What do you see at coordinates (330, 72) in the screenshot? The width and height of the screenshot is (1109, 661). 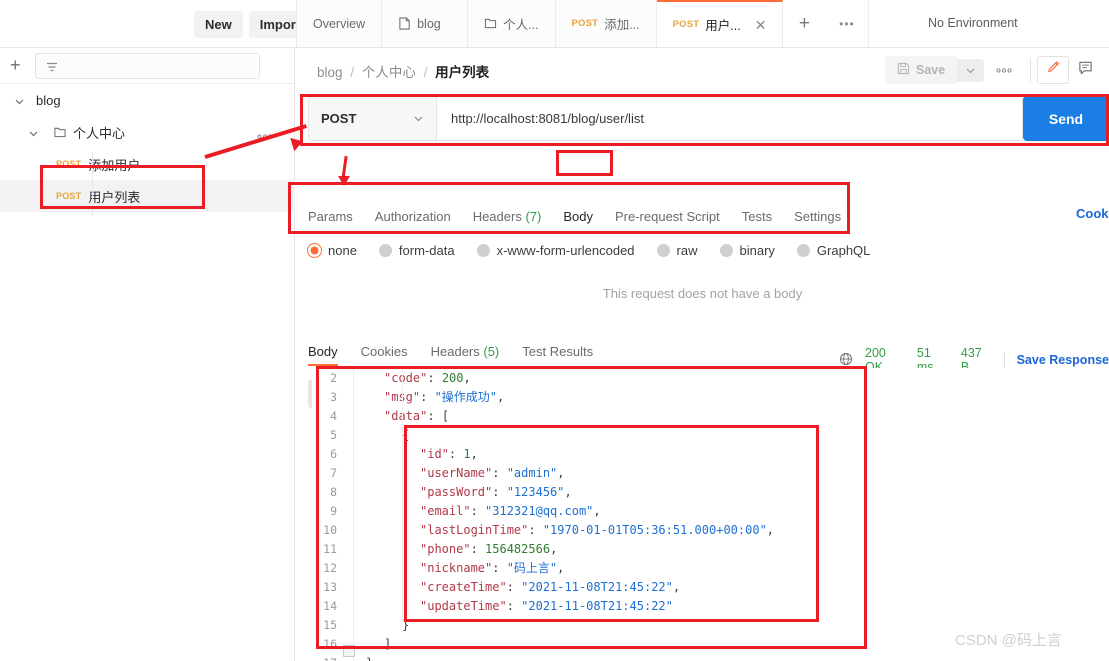 I see `breadcrumb-root: blog` at bounding box center [330, 72].